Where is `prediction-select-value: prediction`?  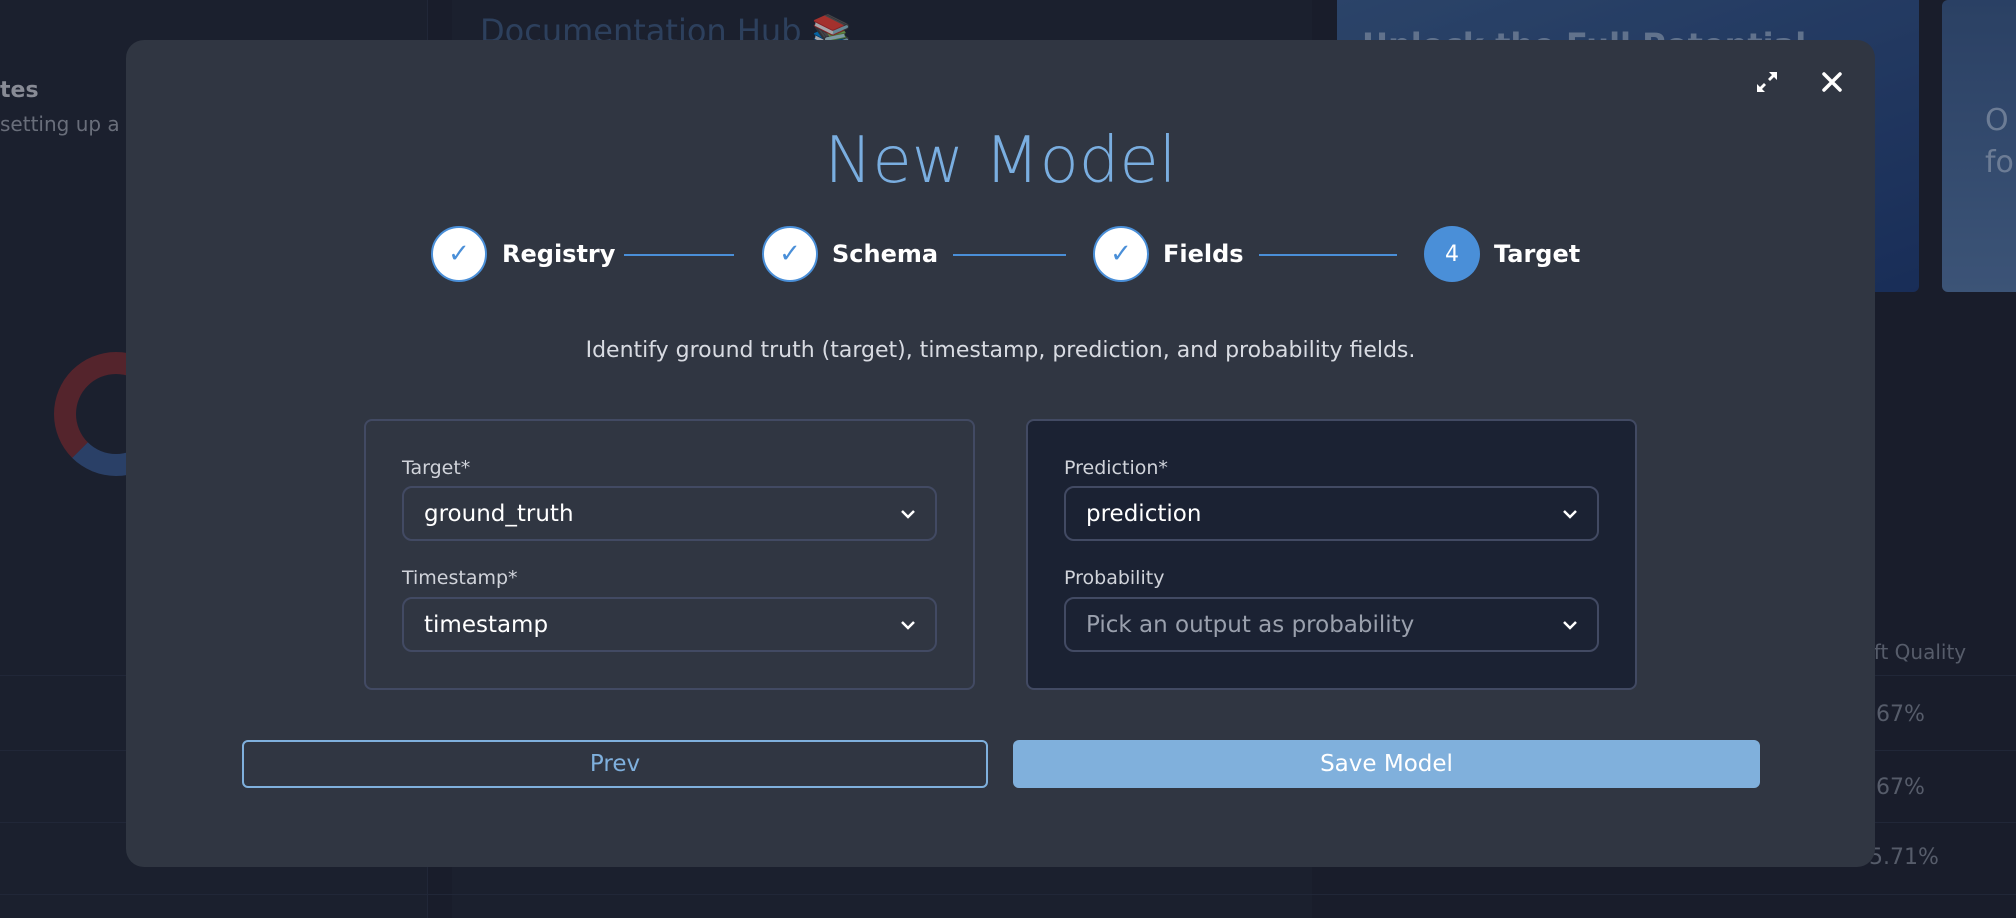
prediction-select-value: prediction is located at coordinates (1144, 513).